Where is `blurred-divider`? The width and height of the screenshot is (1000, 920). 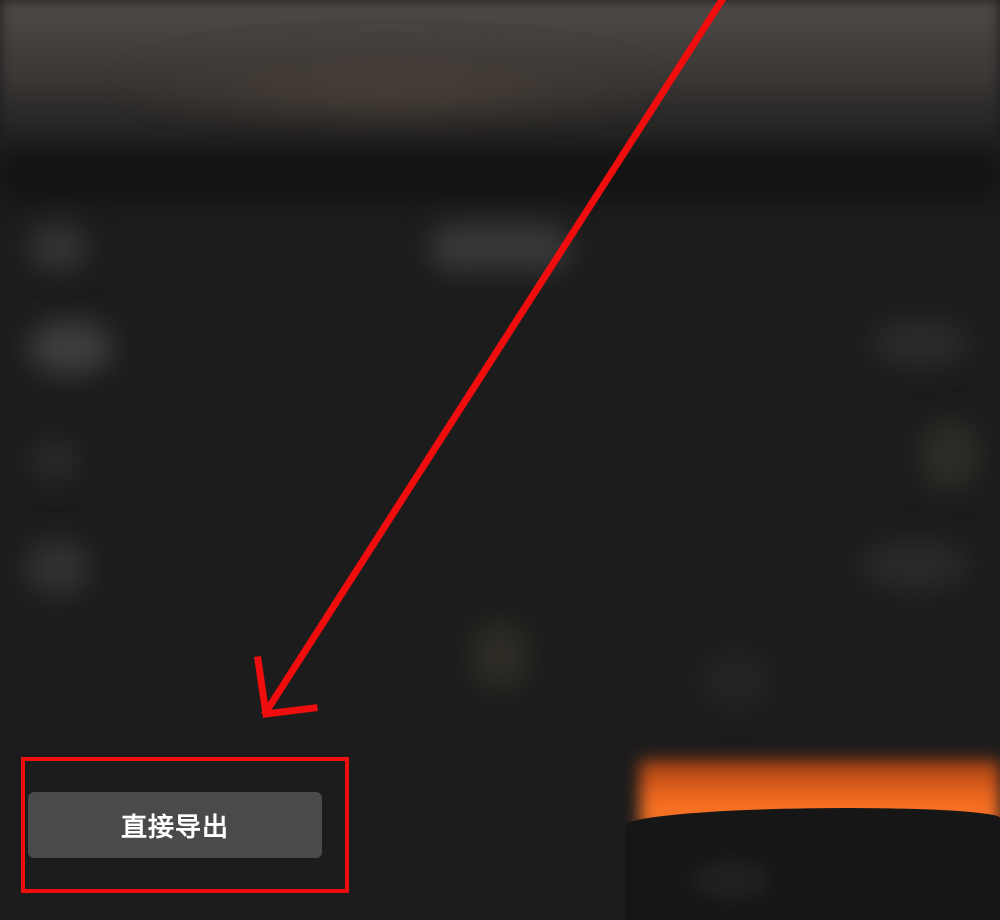
blurred-divider is located at coordinates (500, 175).